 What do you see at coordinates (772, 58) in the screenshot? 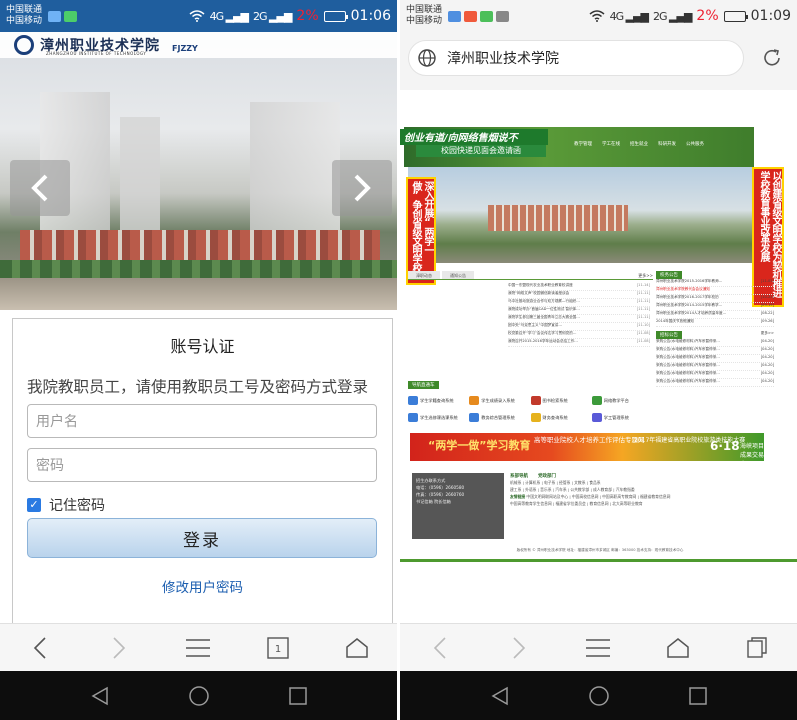
I see `reload-icon` at bounding box center [772, 58].